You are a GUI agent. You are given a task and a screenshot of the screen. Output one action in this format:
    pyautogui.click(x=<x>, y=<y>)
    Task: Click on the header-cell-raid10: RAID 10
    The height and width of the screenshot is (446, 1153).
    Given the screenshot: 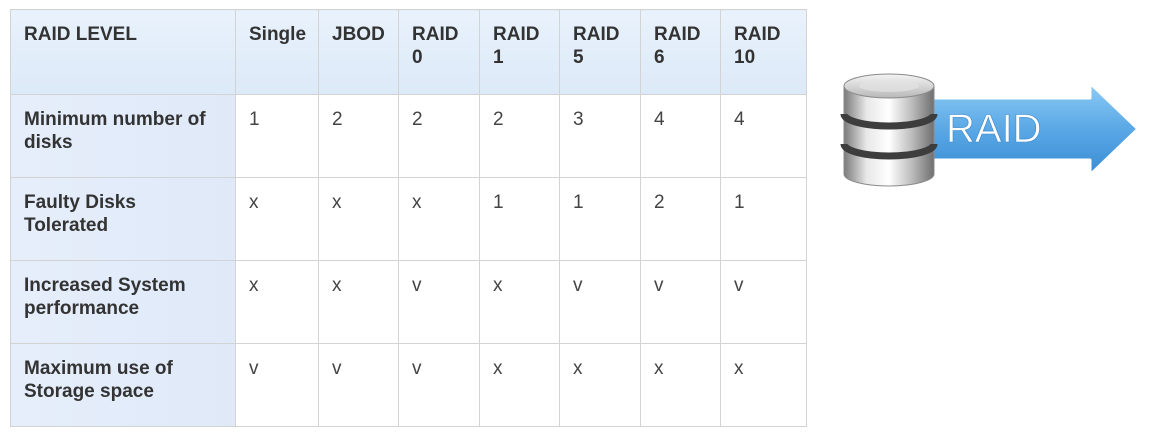 What is the action you would take?
    pyautogui.click(x=764, y=52)
    